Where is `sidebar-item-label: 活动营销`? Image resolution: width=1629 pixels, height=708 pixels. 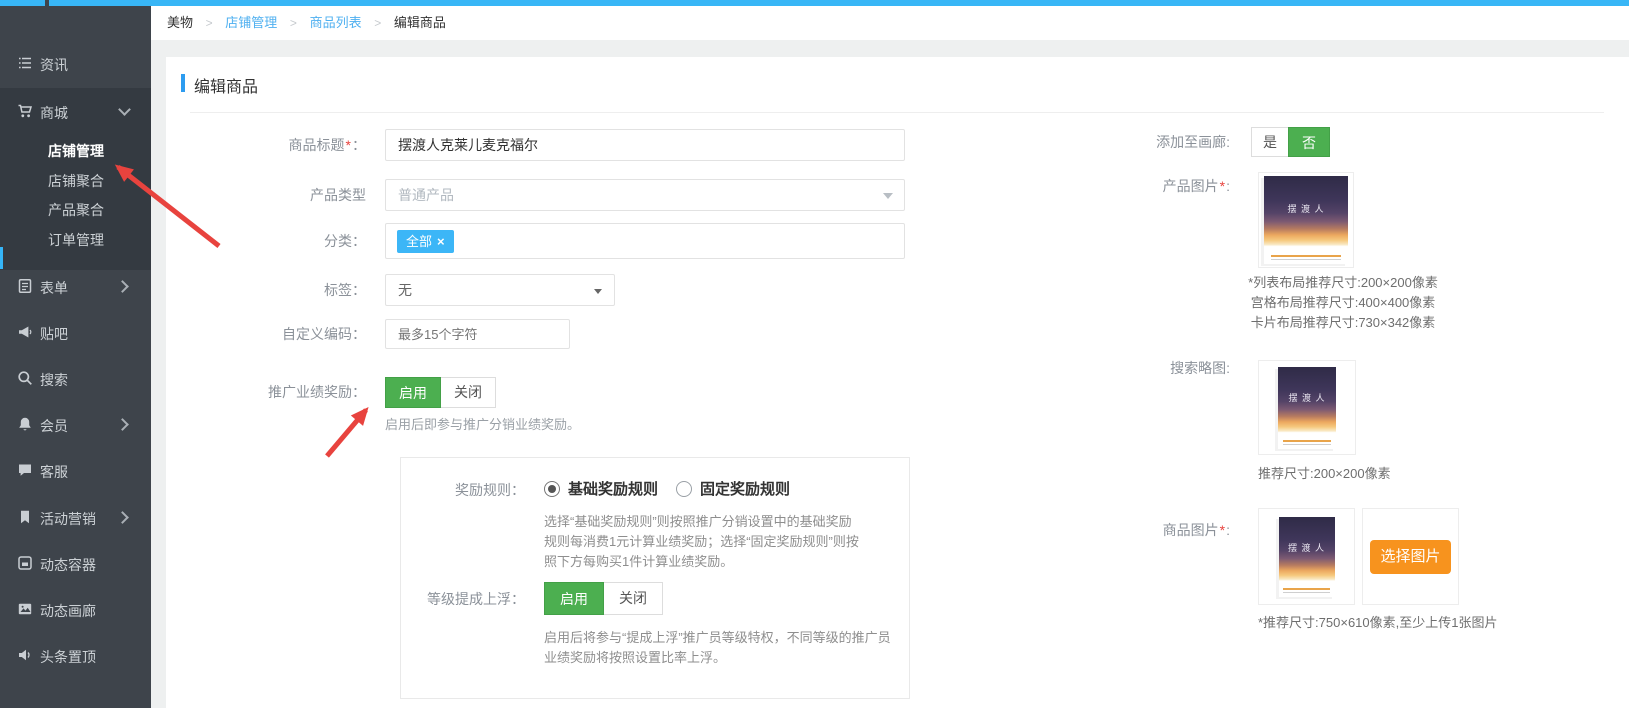 sidebar-item-label: 活动营销 is located at coordinates (68, 519).